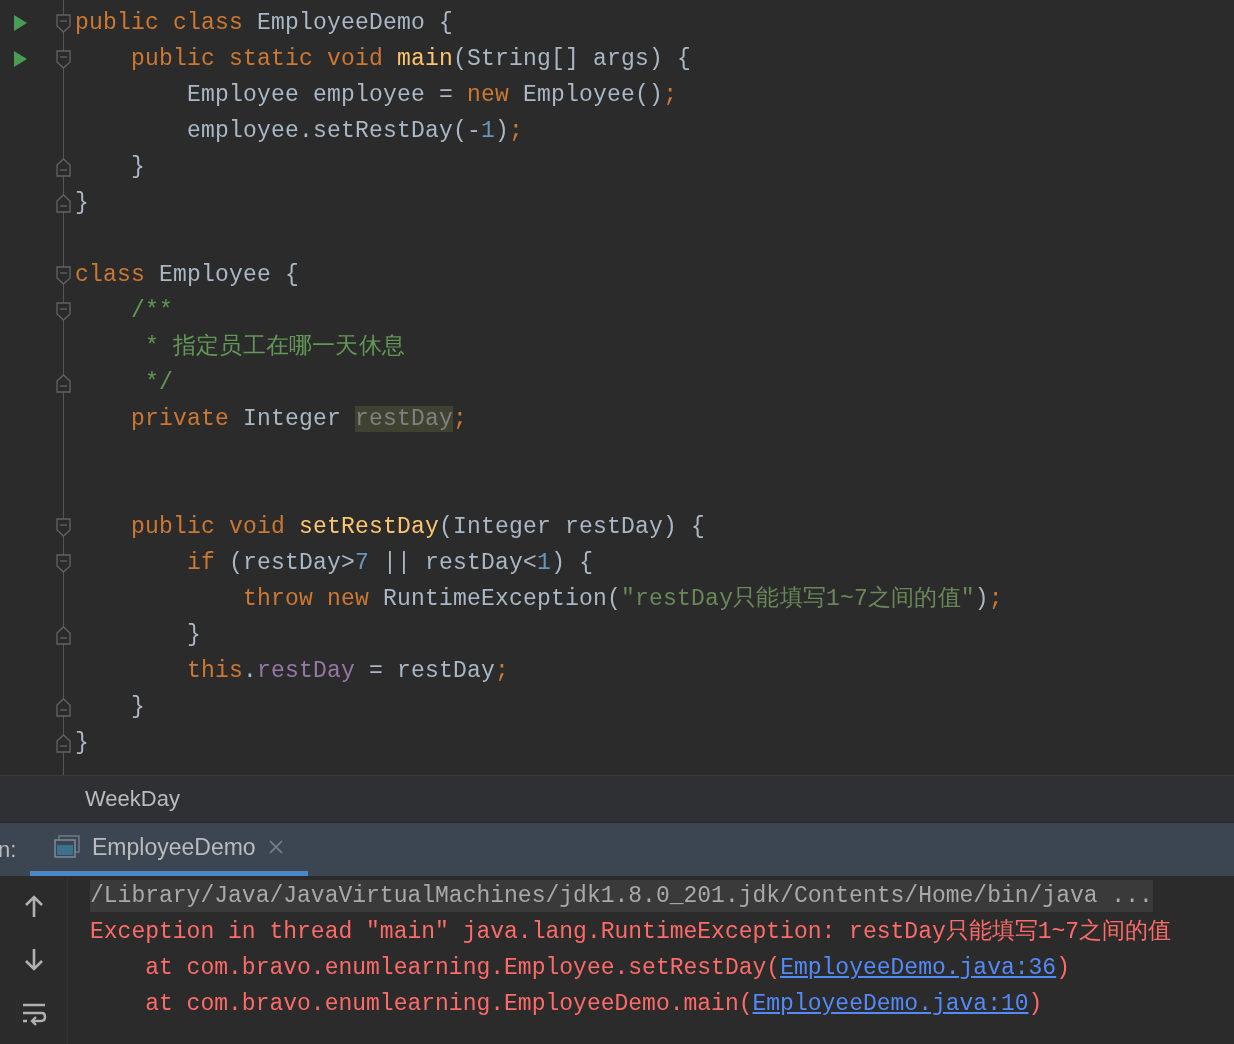  Describe the element at coordinates (187, 275) in the screenshot. I see `code-line: class Employee {` at that location.